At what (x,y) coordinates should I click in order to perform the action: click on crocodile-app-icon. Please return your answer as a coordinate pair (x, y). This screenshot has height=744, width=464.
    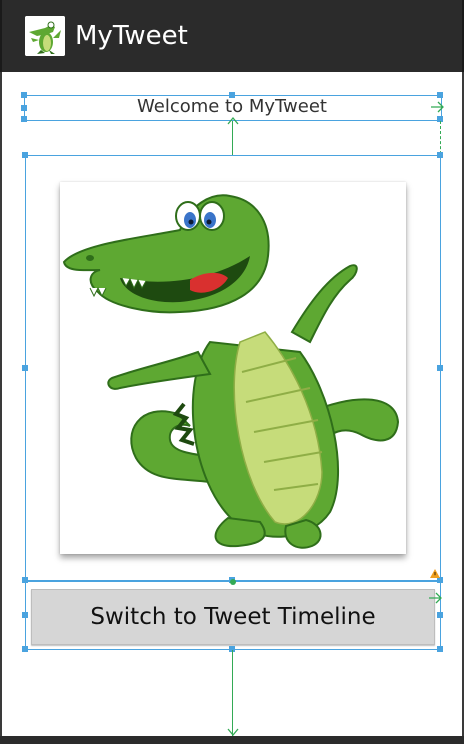
    Looking at the image, I should click on (45, 36).